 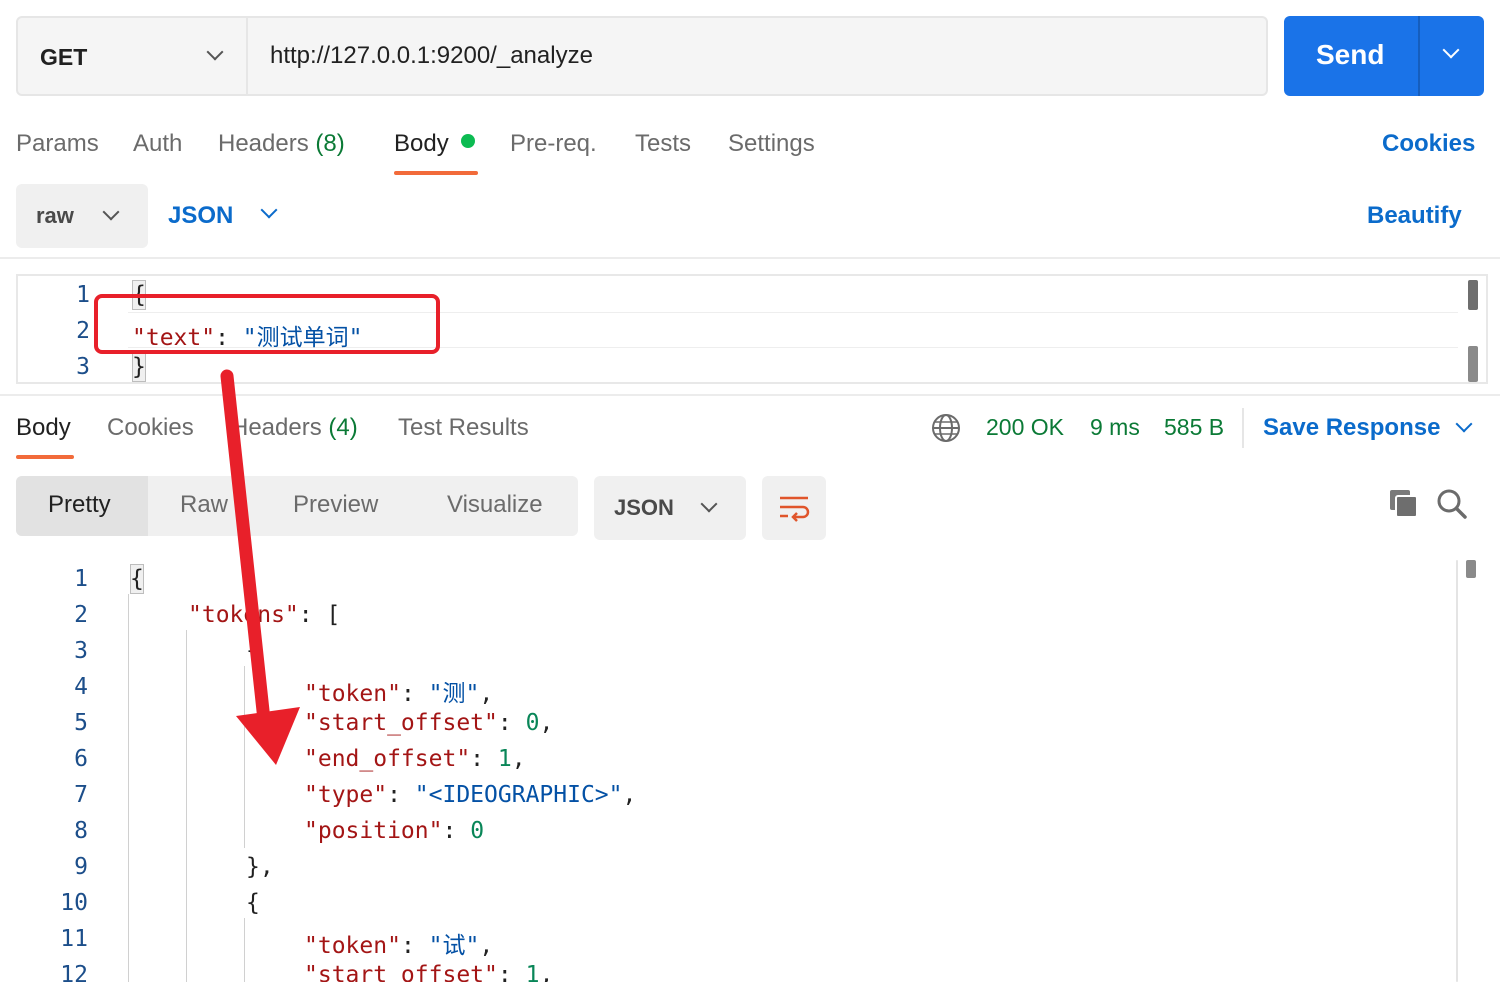 I want to click on send-divider, so click(x=1419, y=56).